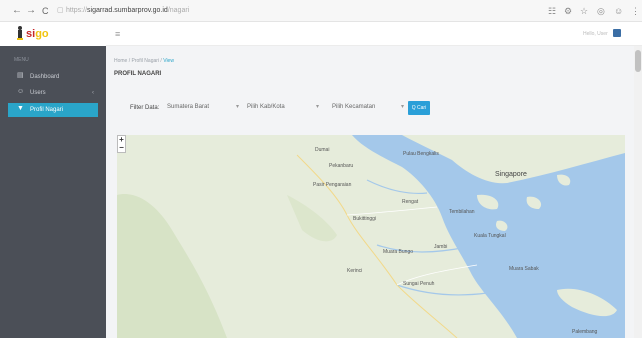 The height and width of the screenshot is (338, 642). Describe the element at coordinates (618, 11) in the screenshot. I see `account-icon: ☺` at that location.